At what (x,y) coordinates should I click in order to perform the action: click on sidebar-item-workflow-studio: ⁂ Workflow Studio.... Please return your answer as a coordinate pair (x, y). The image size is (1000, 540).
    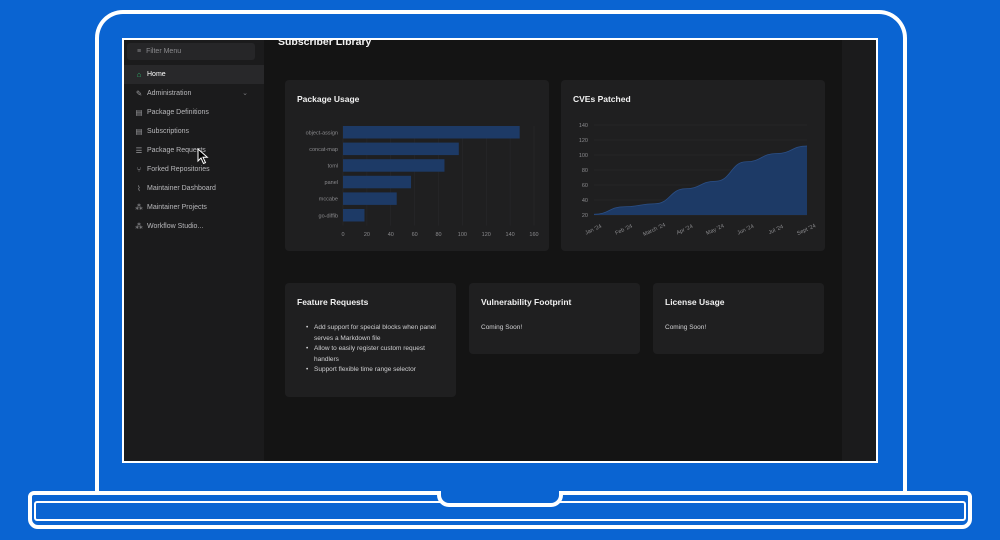
    Looking at the image, I should click on (194, 226).